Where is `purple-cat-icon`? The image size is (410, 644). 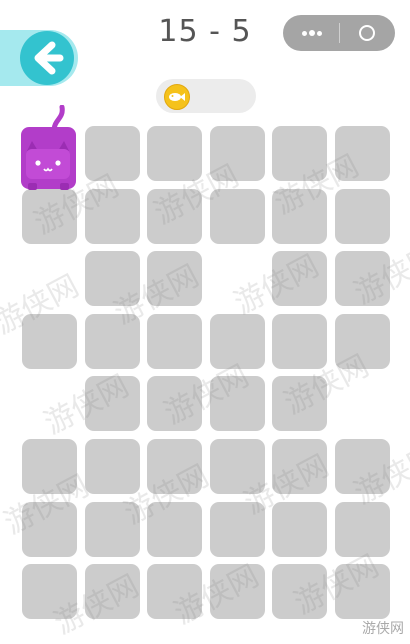 purple-cat-icon is located at coordinates (48, 147).